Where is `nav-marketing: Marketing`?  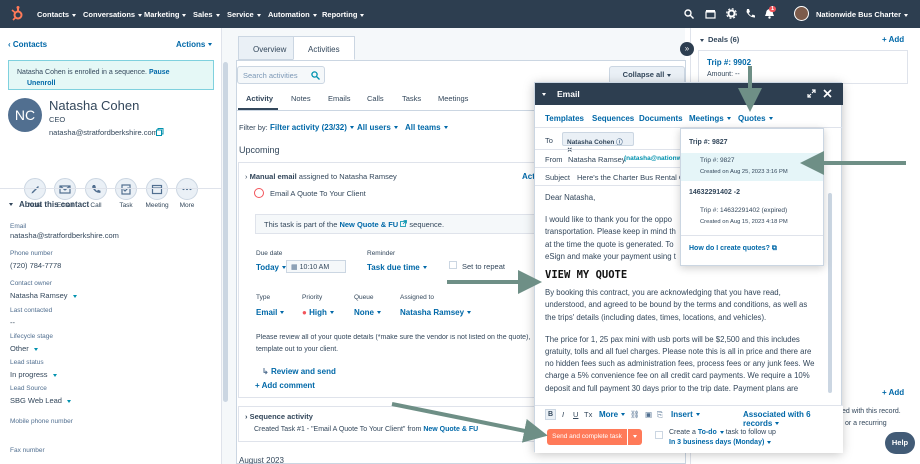 nav-marketing: Marketing is located at coordinates (165, 14).